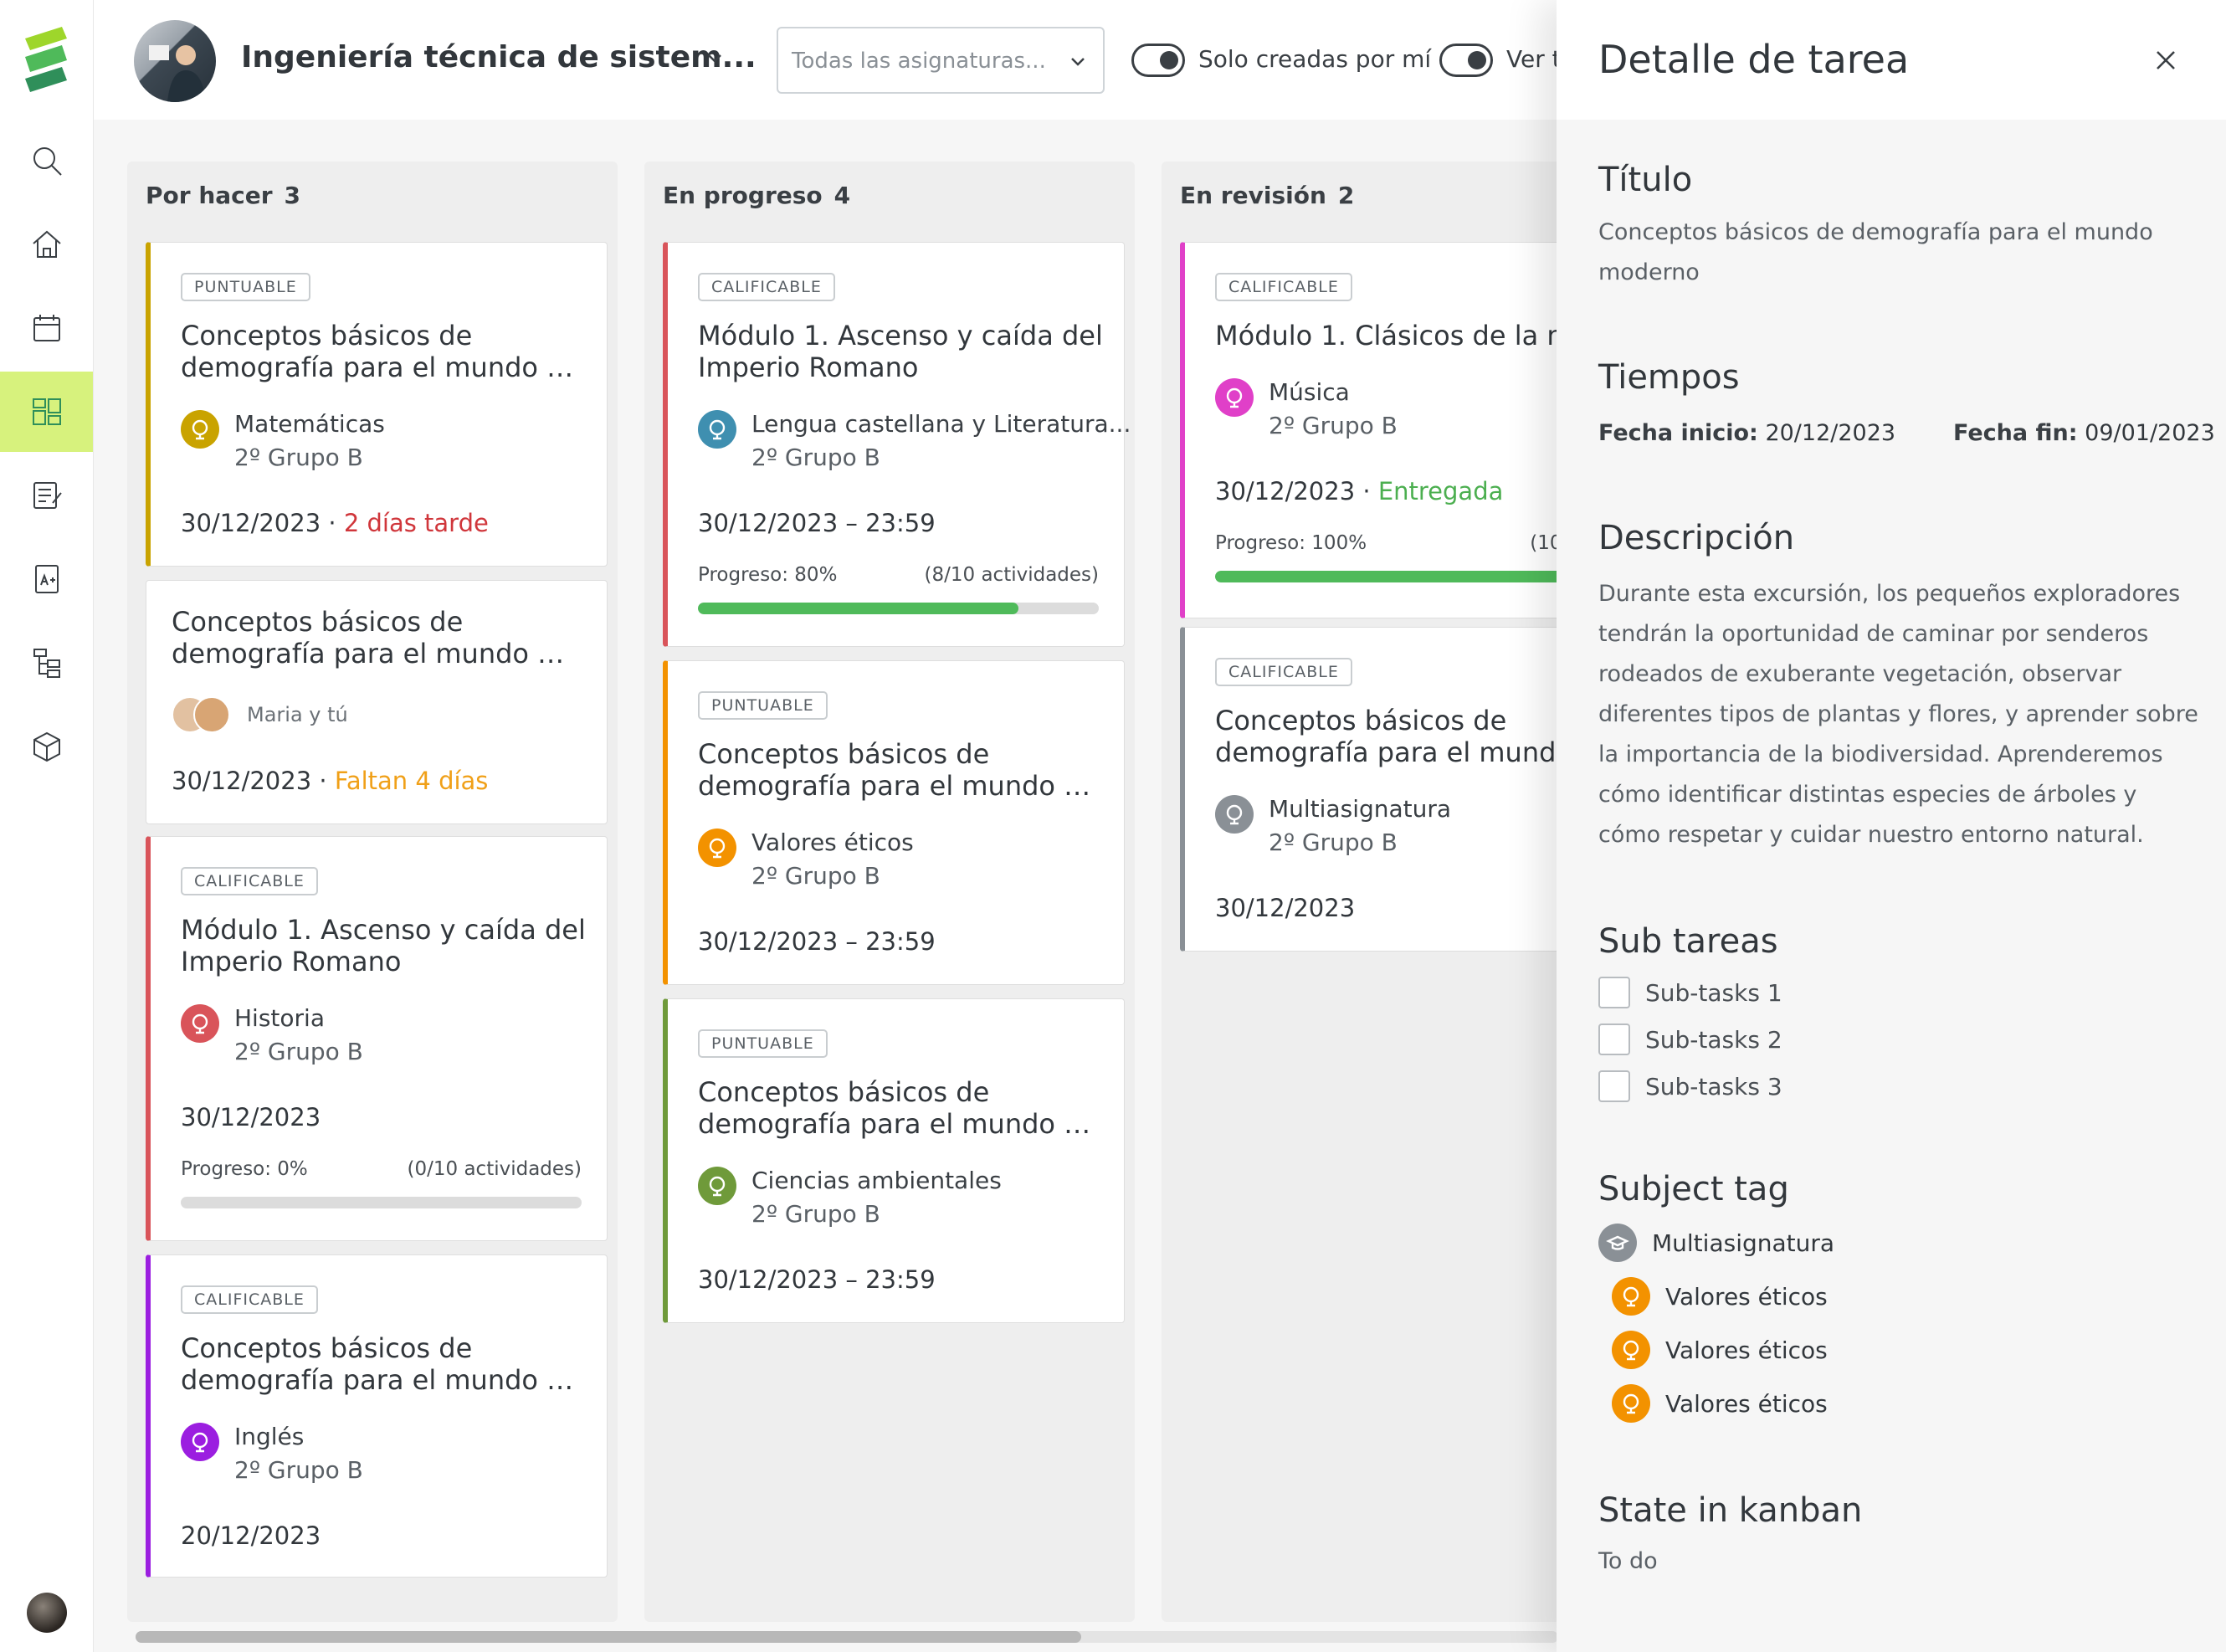 Image resolution: width=2226 pixels, height=1652 pixels. Describe the element at coordinates (1441, 491) in the screenshot. I see `card-status: Entregada` at that location.